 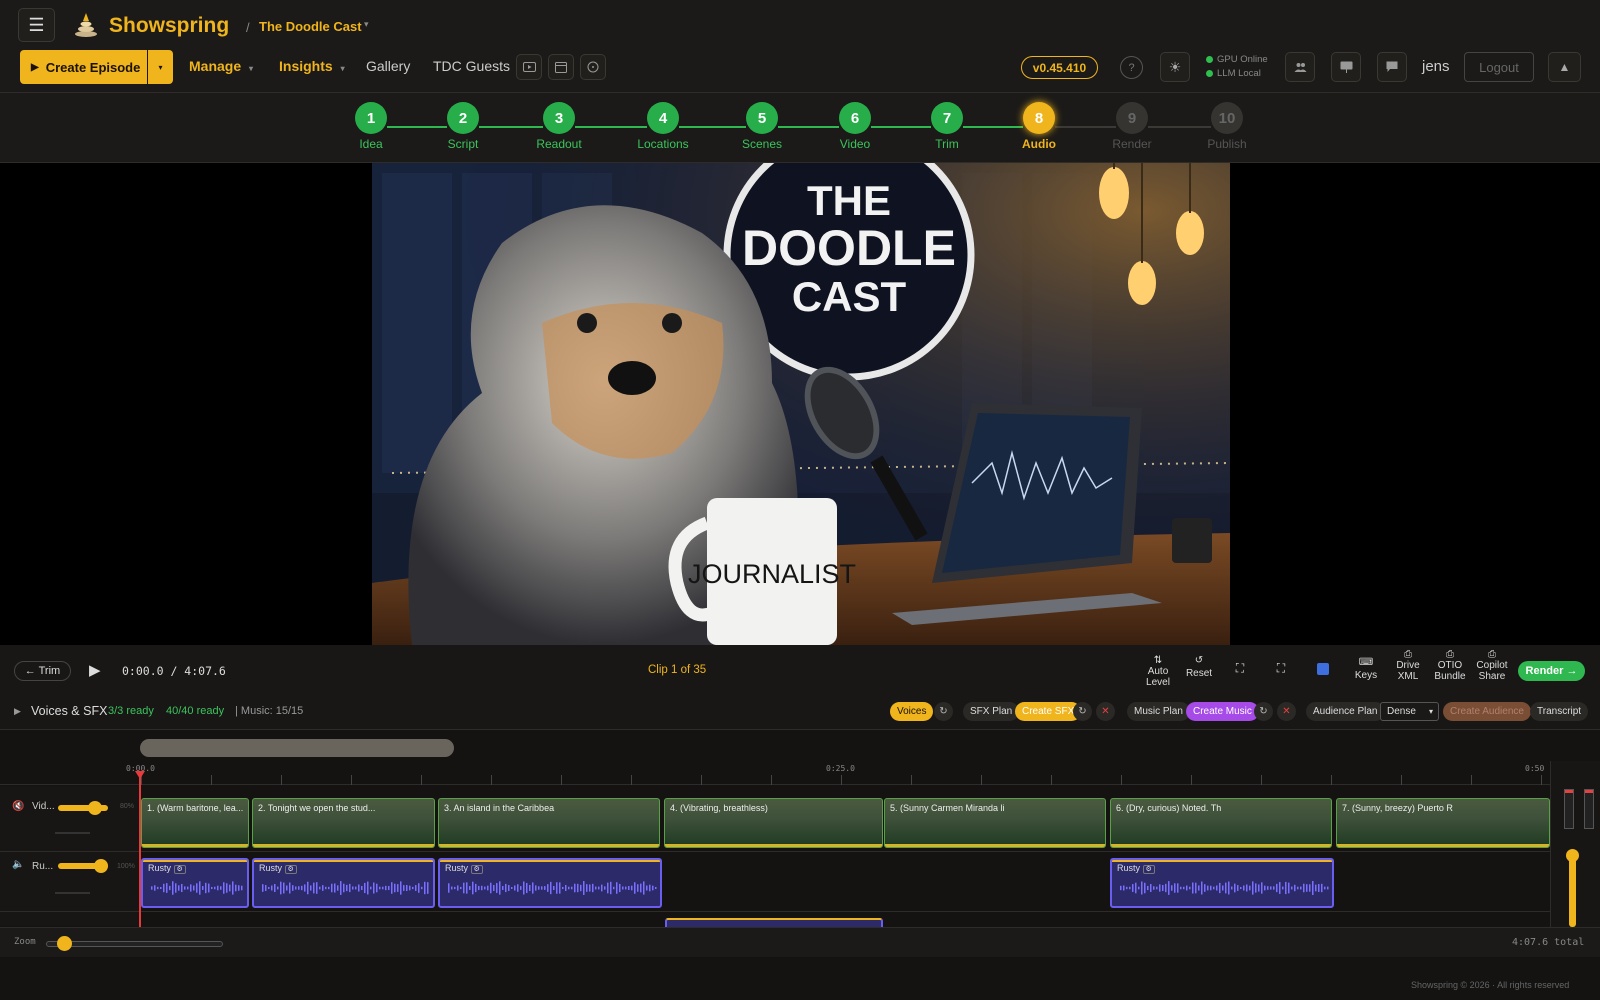 I want to click on meter-right, so click(x=1589, y=809).